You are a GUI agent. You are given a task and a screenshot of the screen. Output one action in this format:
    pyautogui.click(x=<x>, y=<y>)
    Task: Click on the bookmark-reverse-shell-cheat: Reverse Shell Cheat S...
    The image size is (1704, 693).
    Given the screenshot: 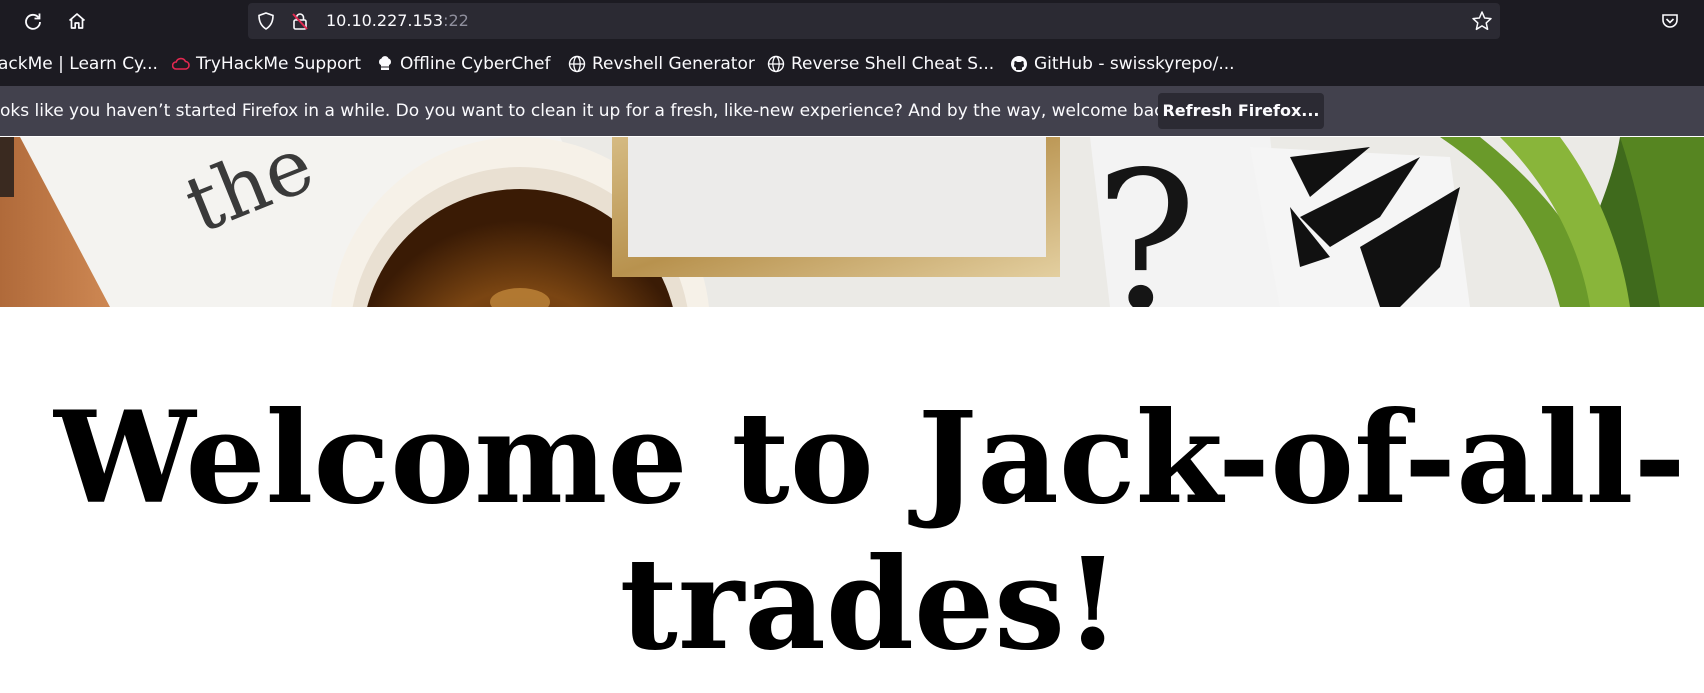 What is the action you would take?
    pyautogui.click(x=880, y=64)
    